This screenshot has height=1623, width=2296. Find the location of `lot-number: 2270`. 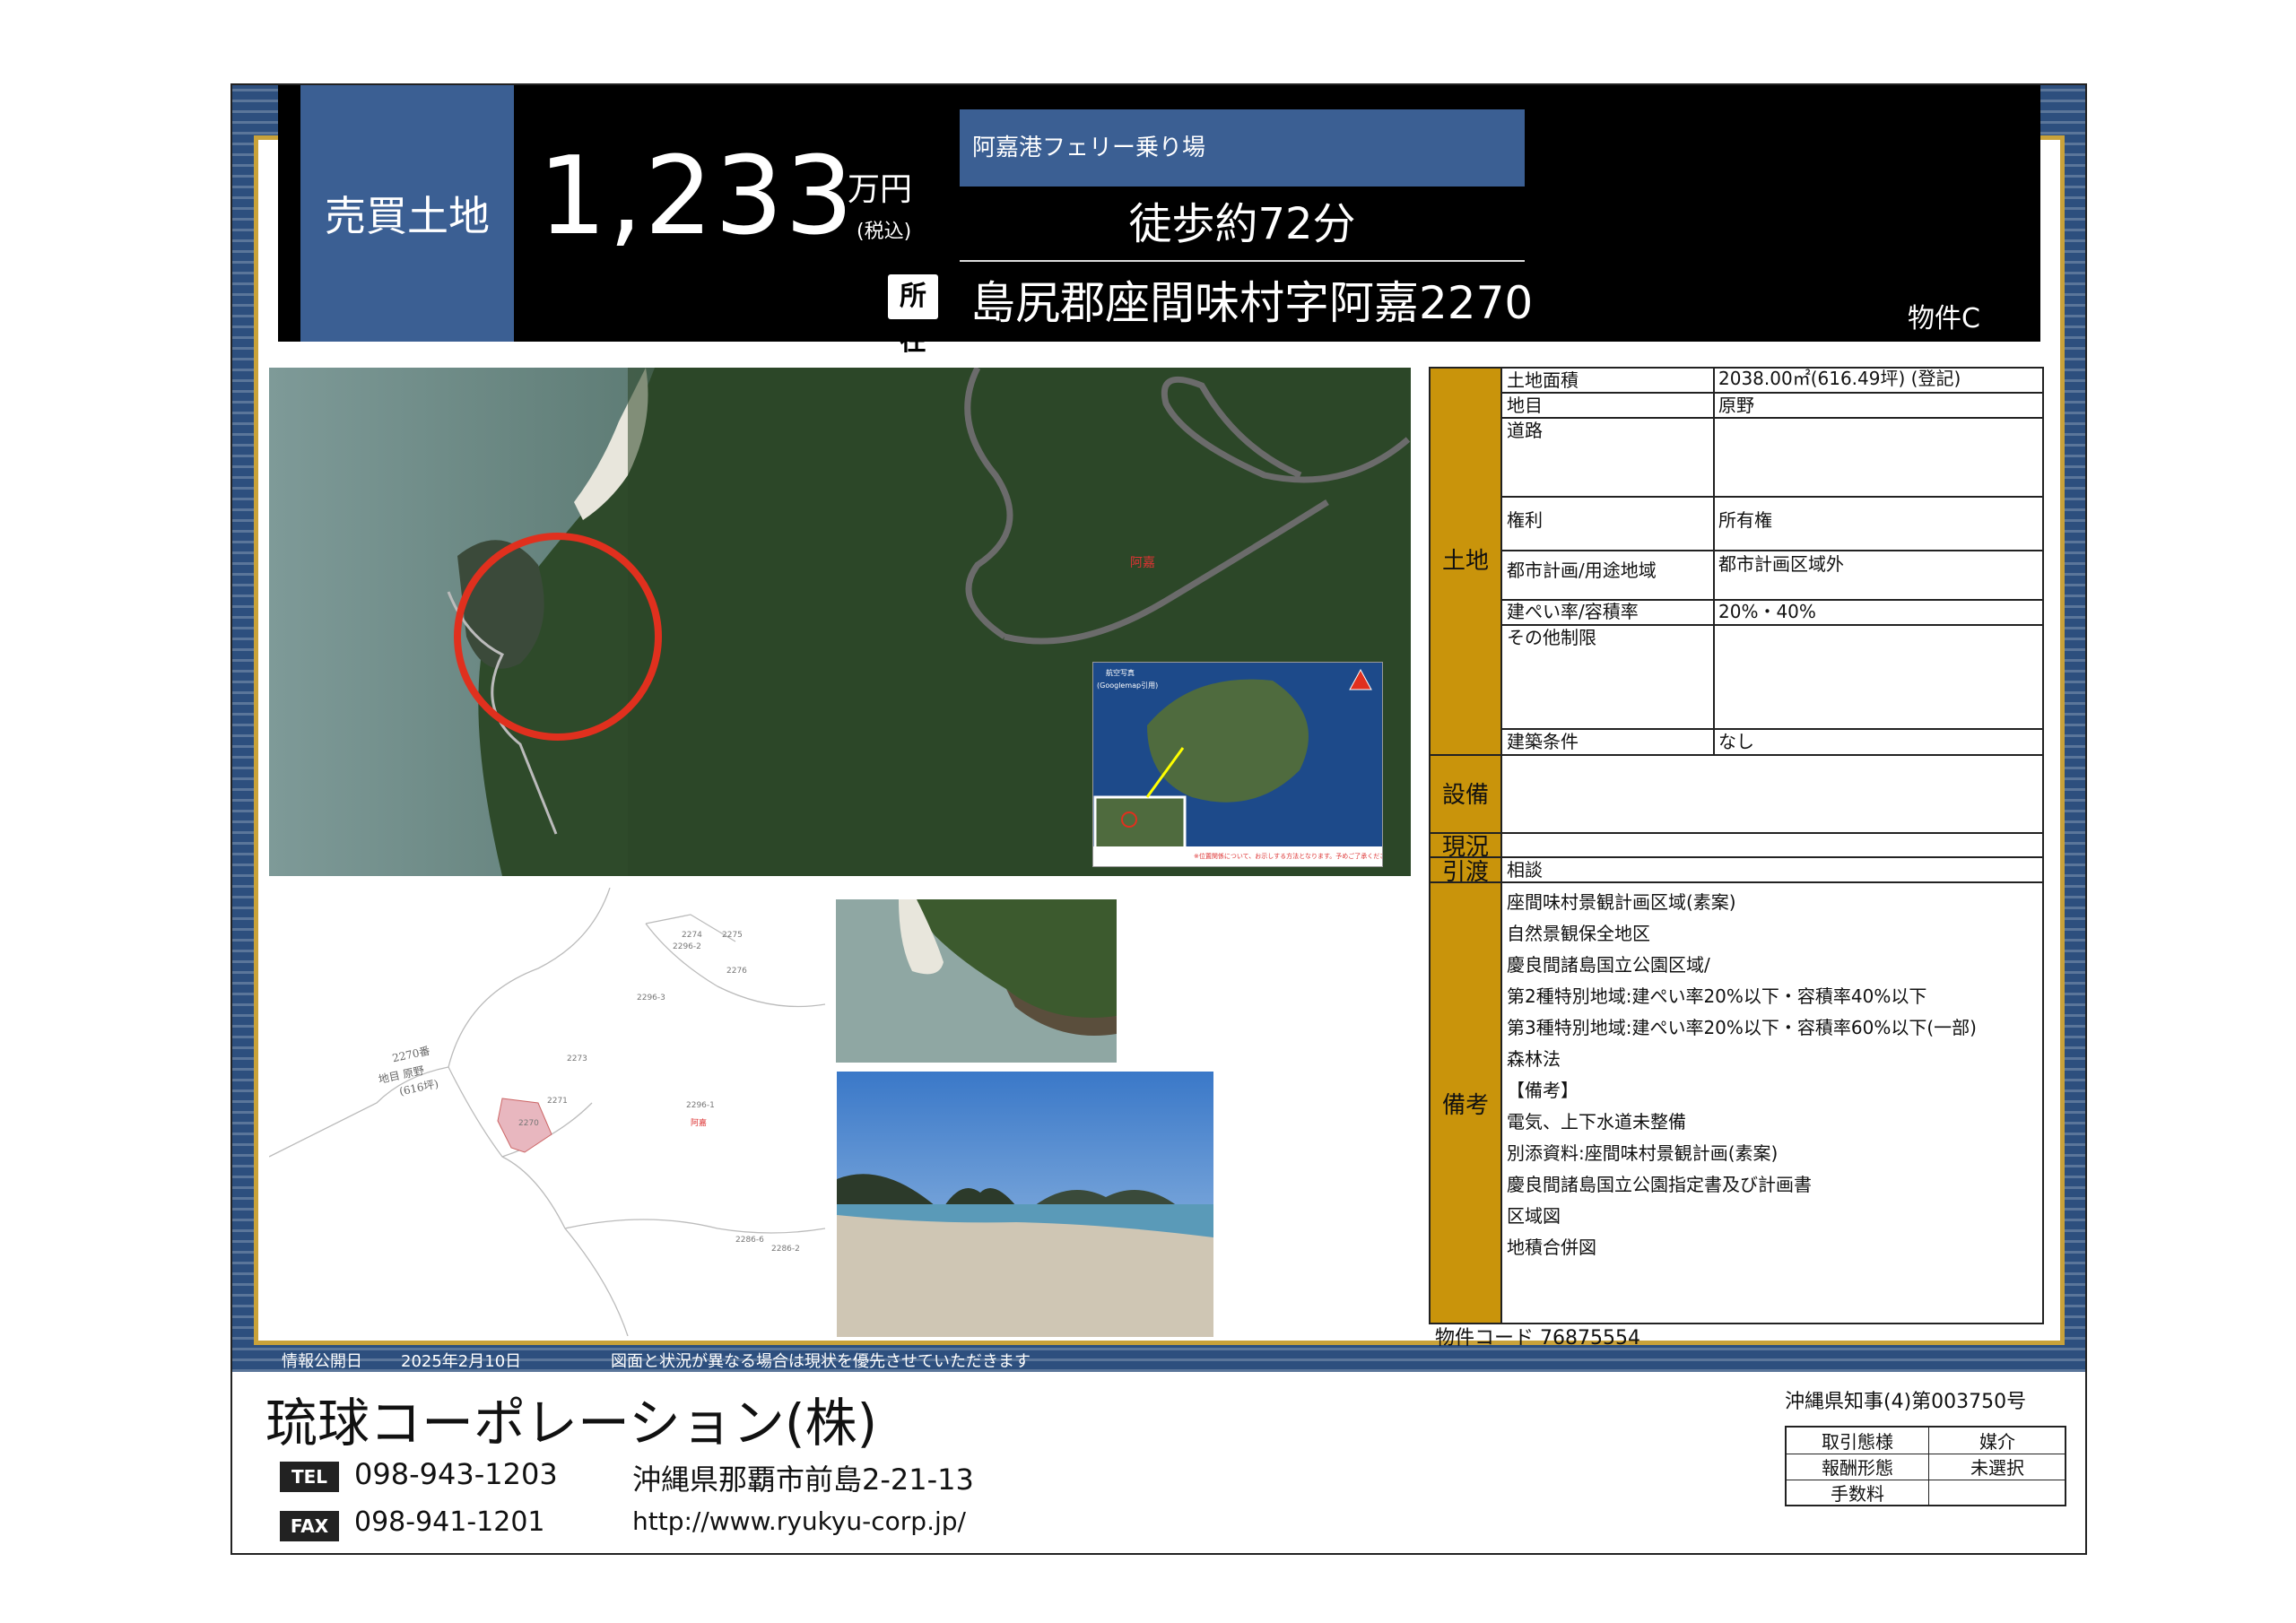

lot-number: 2270 is located at coordinates (528, 1123).